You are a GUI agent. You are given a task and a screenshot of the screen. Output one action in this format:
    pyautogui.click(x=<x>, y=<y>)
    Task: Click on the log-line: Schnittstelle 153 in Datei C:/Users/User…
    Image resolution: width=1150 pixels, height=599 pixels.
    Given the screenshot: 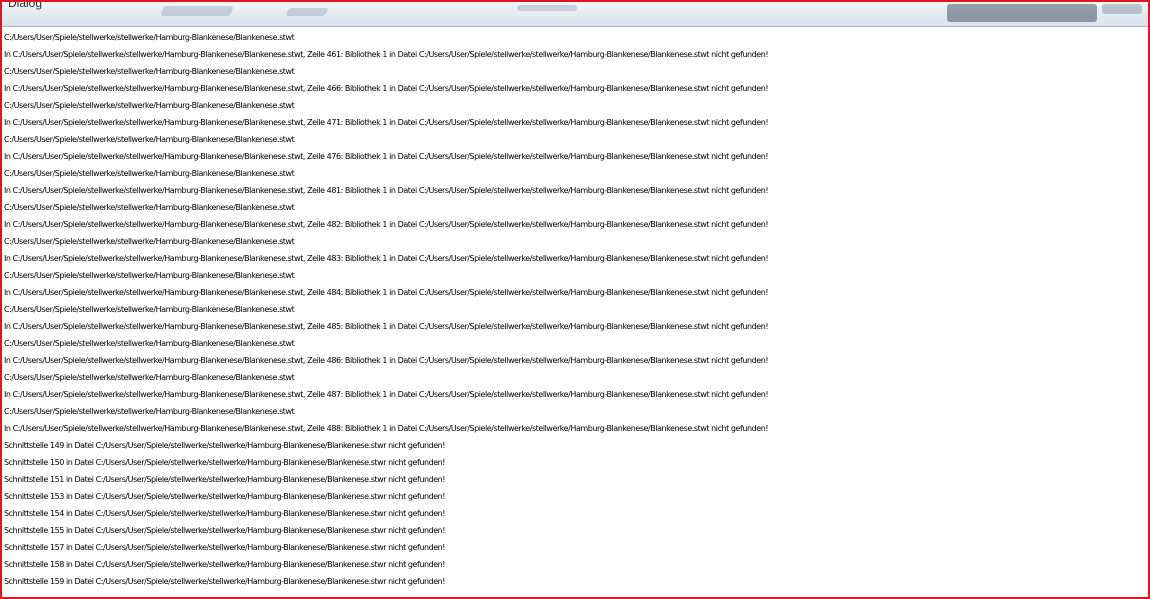 What is the action you would take?
    pyautogui.click(x=225, y=496)
    